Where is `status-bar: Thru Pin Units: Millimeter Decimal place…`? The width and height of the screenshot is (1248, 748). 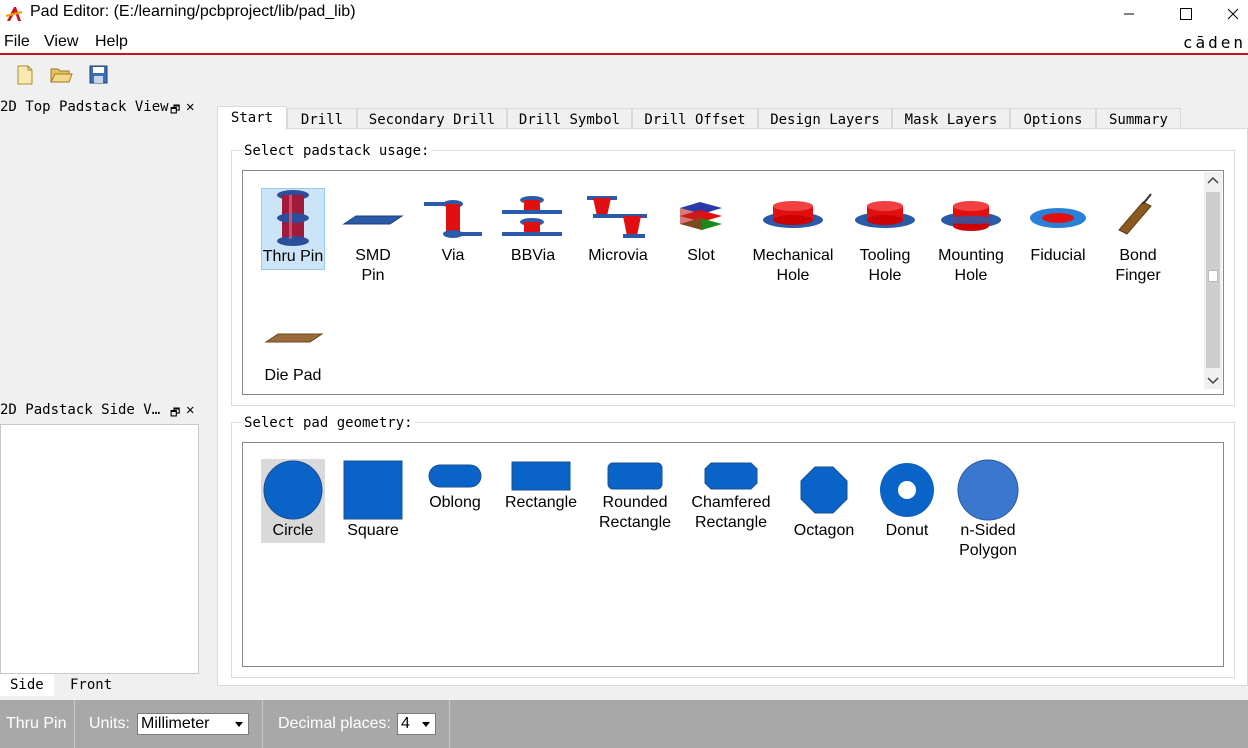 status-bar: Thru Pin Units: Millimeter Decimal place… is located at coordinates (624, 724).